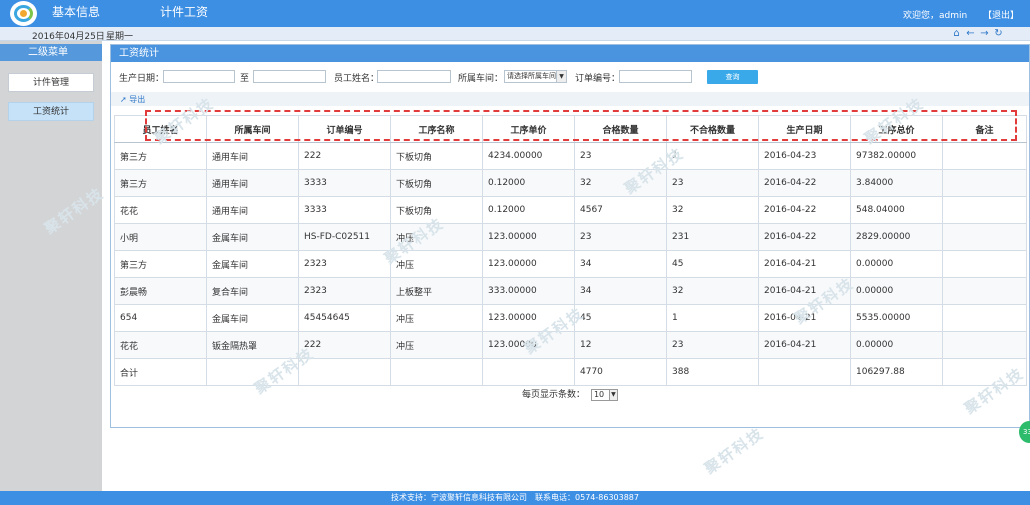 The height and width of the screenshot is (505, 1030). I want to click on sidebar-title: 二级菜单, so click(51, 52).